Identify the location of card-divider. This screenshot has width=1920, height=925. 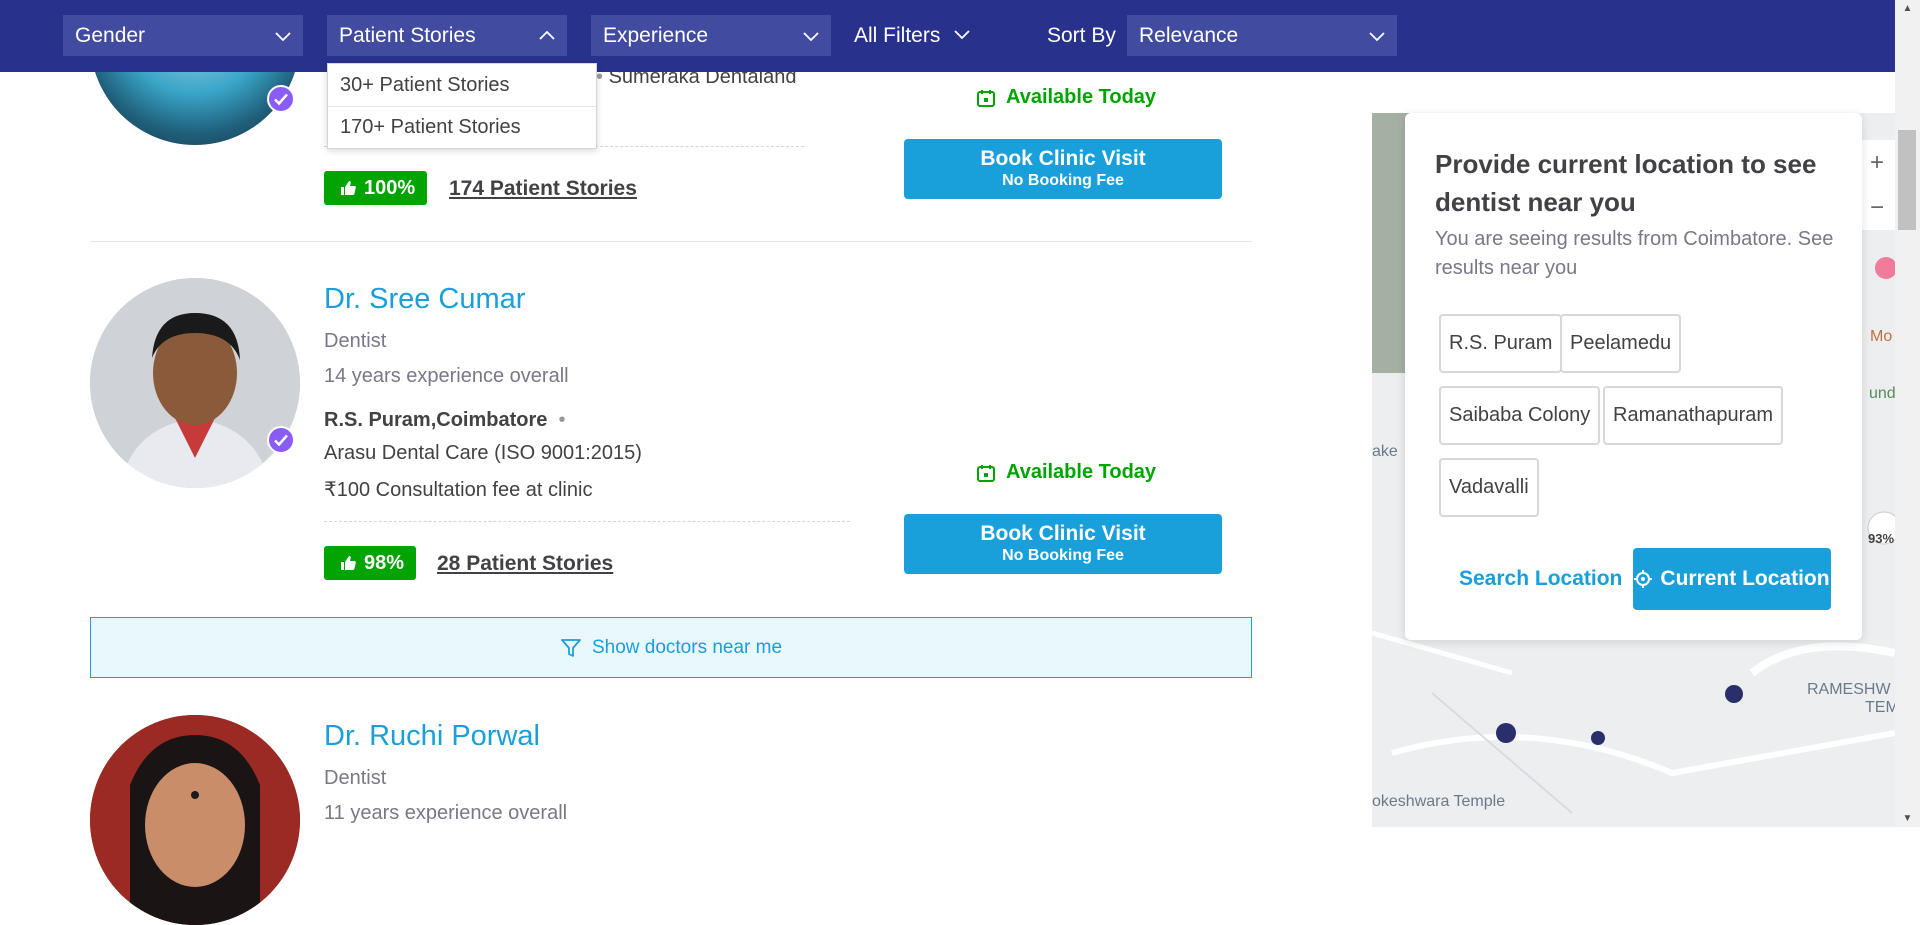
(671, 241).